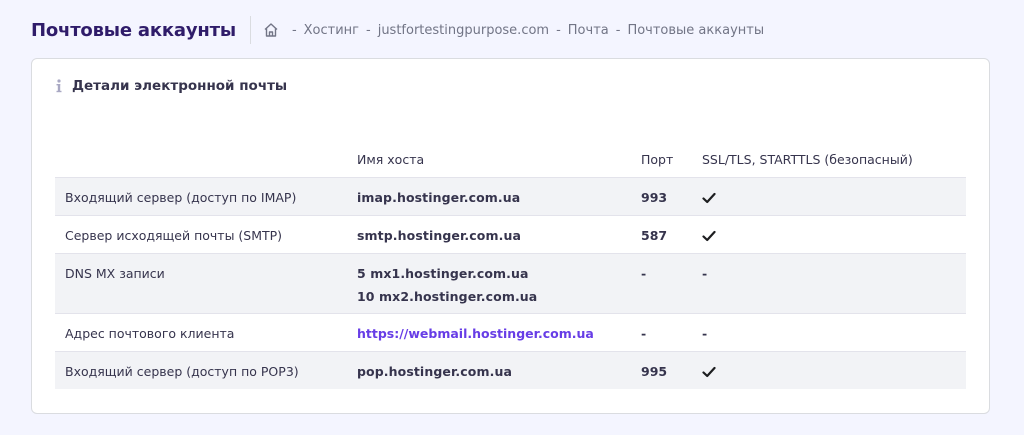 This screenshot has height=435, width=1024. I want to click on service-label: Входящий сервер (доступ по POP3), so click(182, 371).